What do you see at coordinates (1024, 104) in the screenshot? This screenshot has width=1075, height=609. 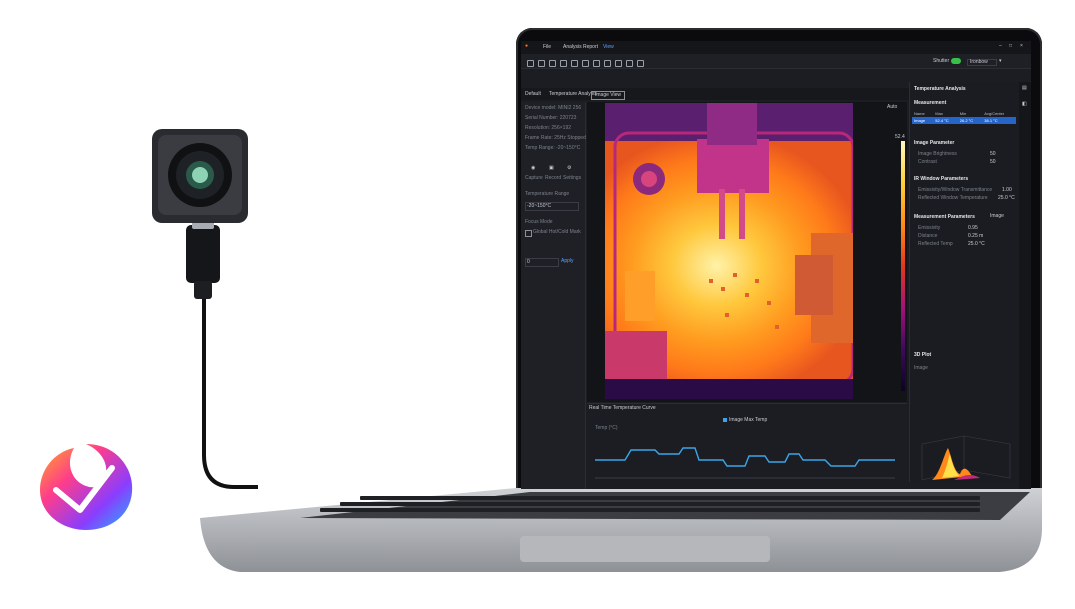 I see `sidebar-lock-icon: ◧` at bounding box center [1024, 104].